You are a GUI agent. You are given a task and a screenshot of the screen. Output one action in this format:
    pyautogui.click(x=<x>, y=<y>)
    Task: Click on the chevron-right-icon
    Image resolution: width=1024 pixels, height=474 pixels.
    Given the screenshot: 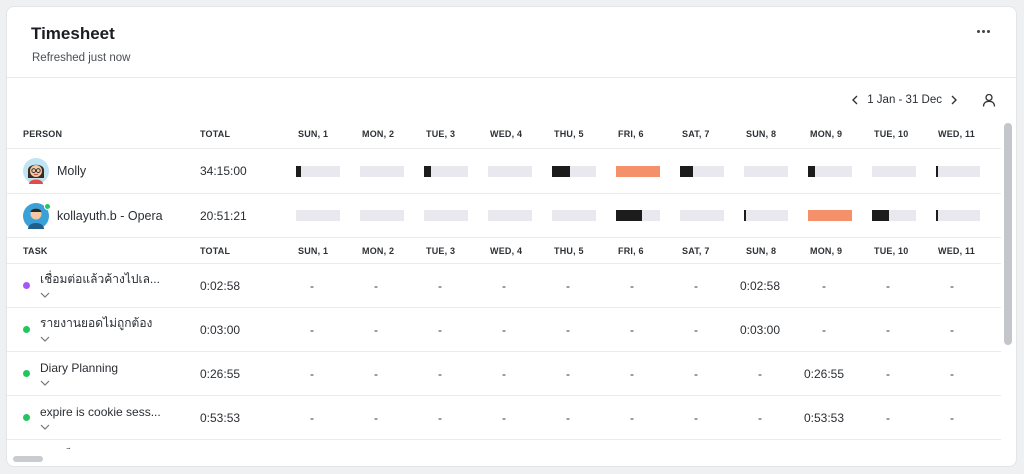 What is the action you would take?
    pyautogui.click(x=954, y=100)
    